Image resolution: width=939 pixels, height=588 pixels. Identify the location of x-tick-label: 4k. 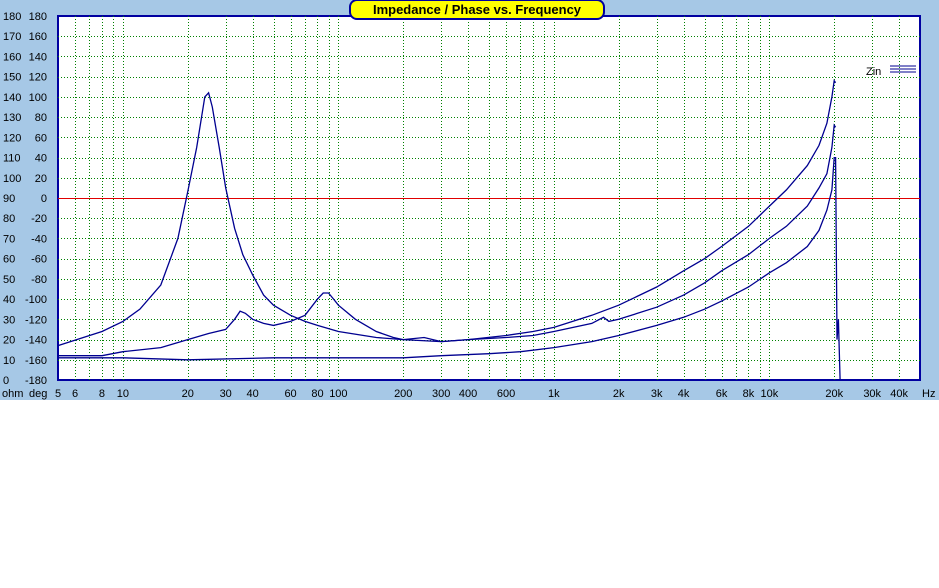
(684, 394).